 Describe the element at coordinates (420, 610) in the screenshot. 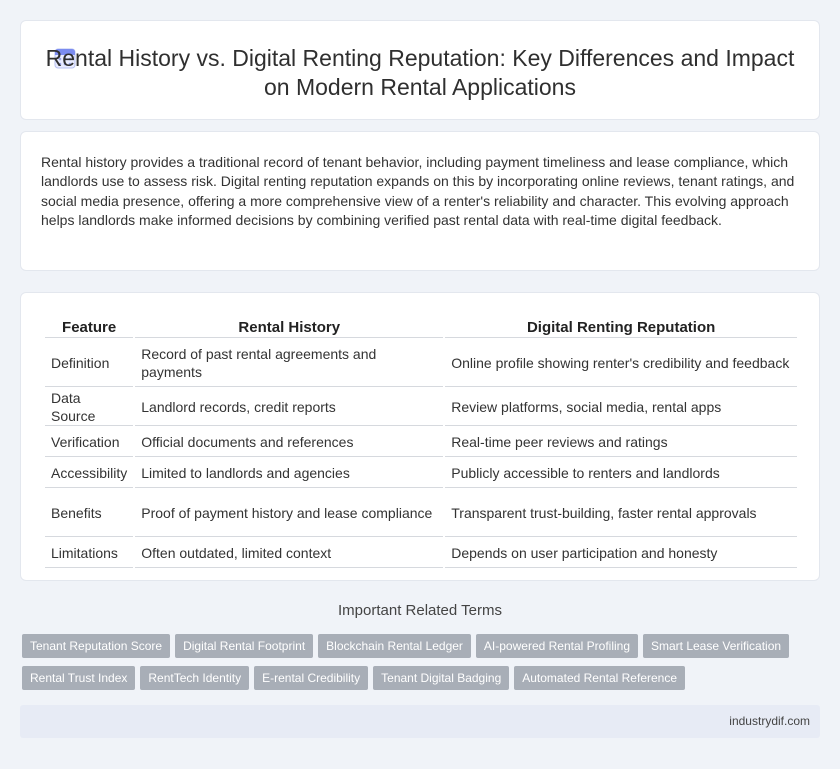

I see `related-terms-title: Important Related Terms` at that location.